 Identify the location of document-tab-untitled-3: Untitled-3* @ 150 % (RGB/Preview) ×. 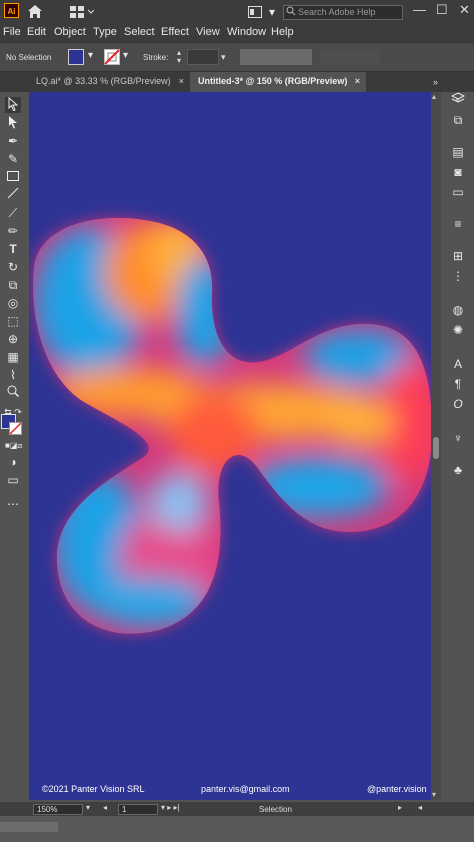
(278, 82).